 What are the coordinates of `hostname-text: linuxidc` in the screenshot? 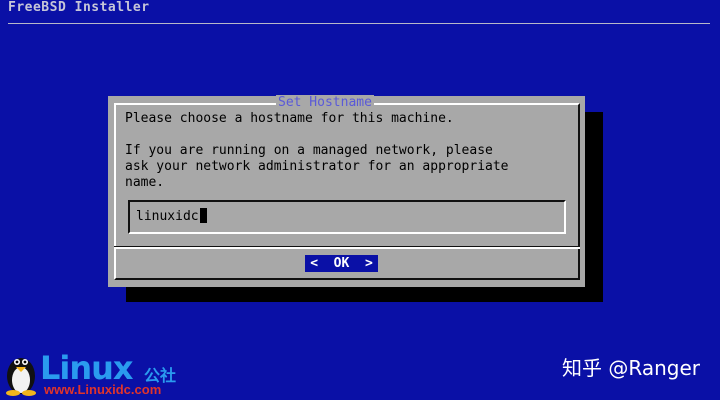 It's located at (167, 216).